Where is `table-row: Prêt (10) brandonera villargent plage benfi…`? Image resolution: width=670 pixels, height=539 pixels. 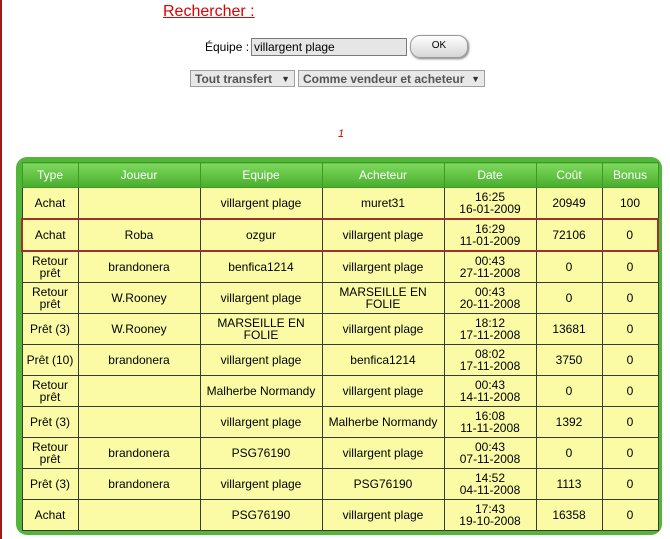
table-row: Prêt (10) brandonera villargent plage benfi… is located at coordinates (340, 360).